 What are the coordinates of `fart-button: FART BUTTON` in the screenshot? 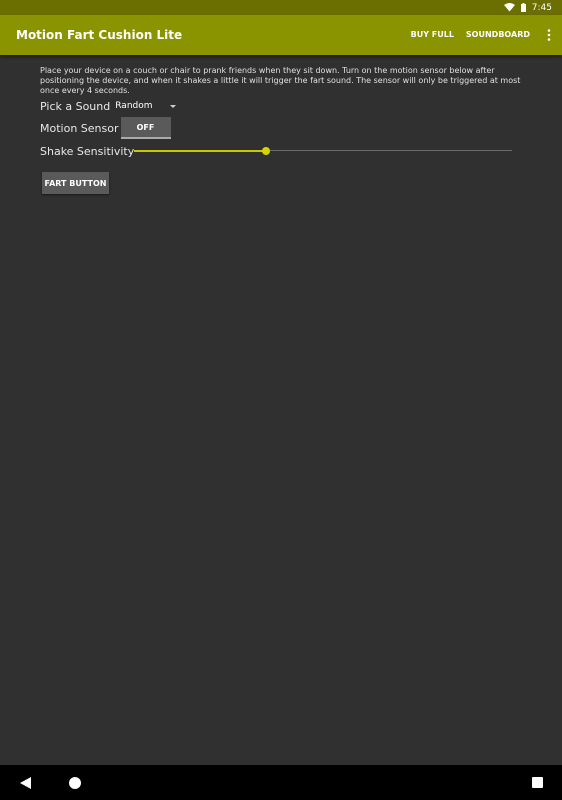 It's located at (75, 183).